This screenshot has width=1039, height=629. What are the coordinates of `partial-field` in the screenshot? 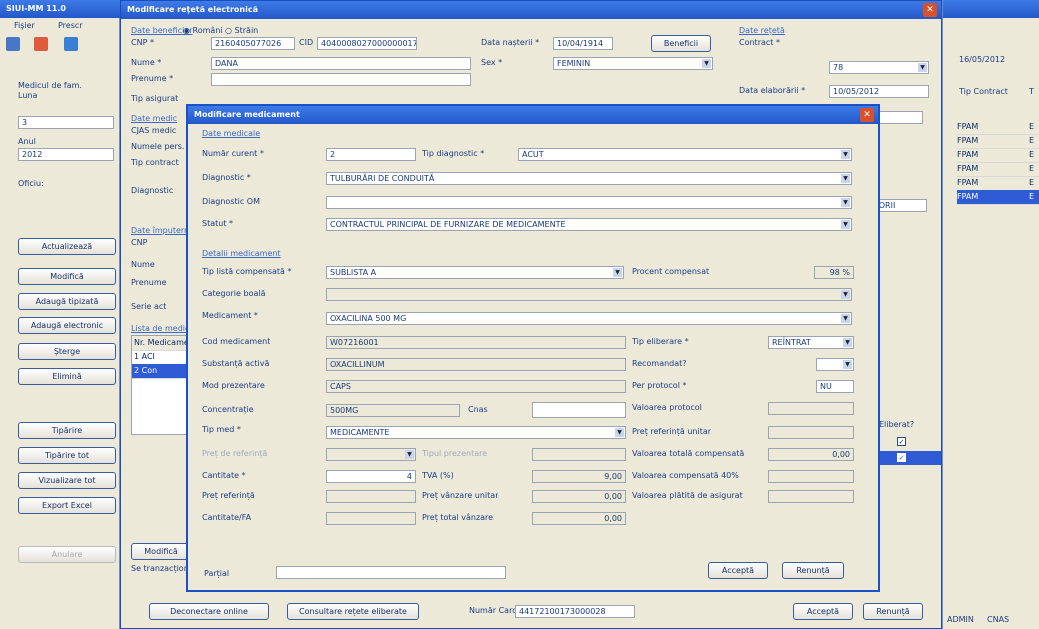 It's located at (391, 572).